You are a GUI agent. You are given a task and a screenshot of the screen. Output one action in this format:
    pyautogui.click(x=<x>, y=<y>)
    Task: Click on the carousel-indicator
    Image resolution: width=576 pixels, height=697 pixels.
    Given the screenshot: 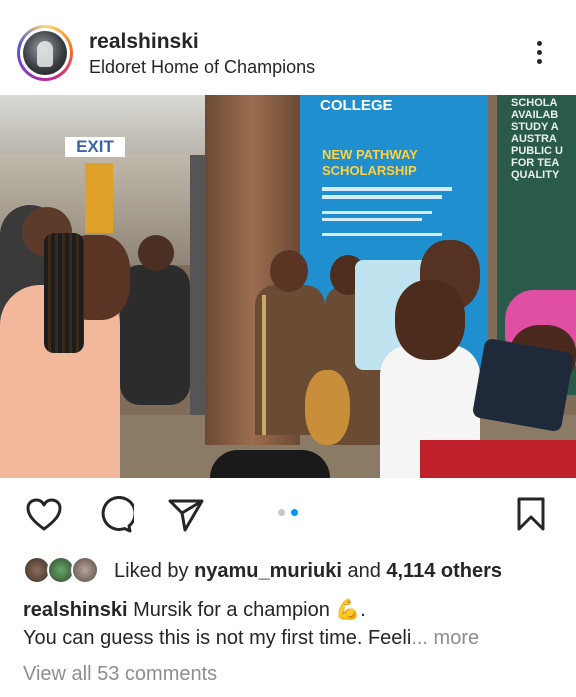 What is the action you would take?
    pyautogui.click(x=289, y=513)
    